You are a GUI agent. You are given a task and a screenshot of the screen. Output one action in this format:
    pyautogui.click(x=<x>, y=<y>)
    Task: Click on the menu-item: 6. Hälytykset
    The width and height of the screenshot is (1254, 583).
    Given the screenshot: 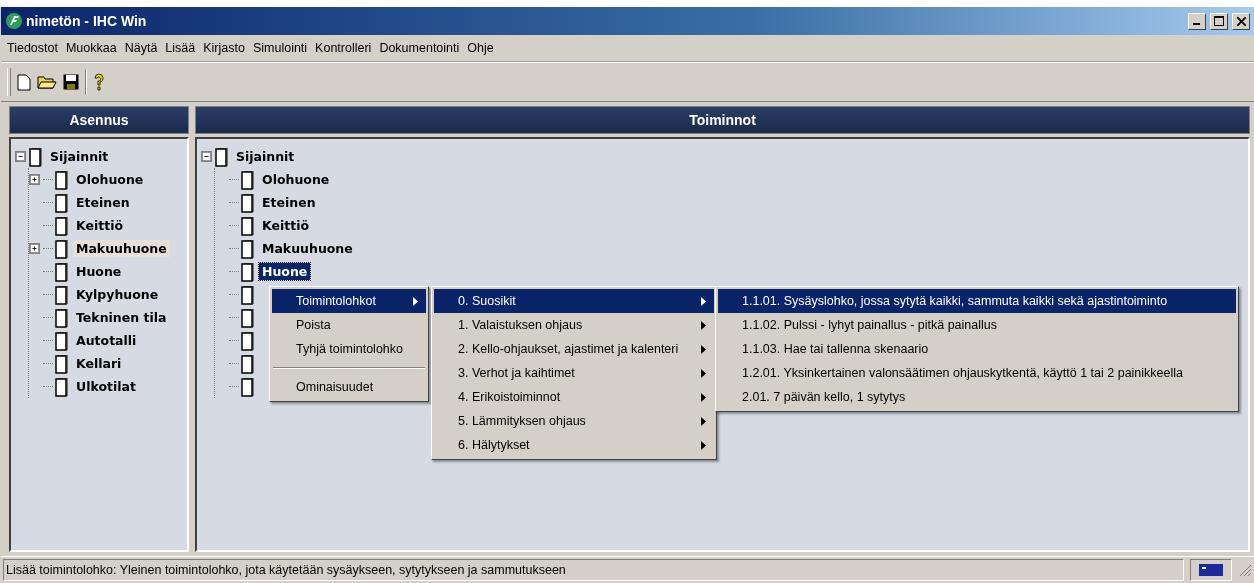 What is the action you would take?
    pyautogui.click(x=574, y=445)
    